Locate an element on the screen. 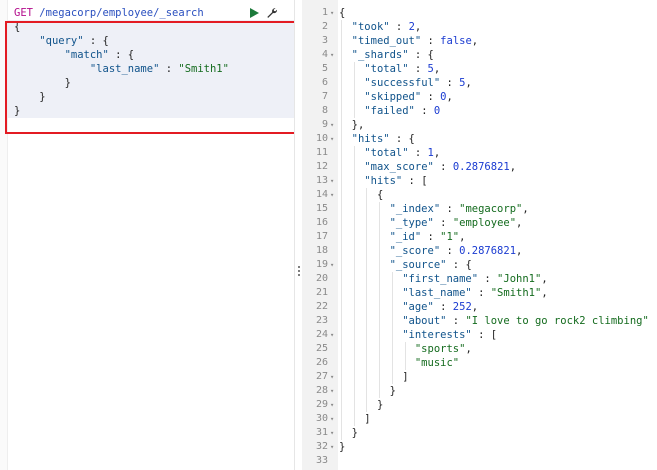 This screenshot has width=657, height=470. line-number: 14 is located at coordinates (321, 194).